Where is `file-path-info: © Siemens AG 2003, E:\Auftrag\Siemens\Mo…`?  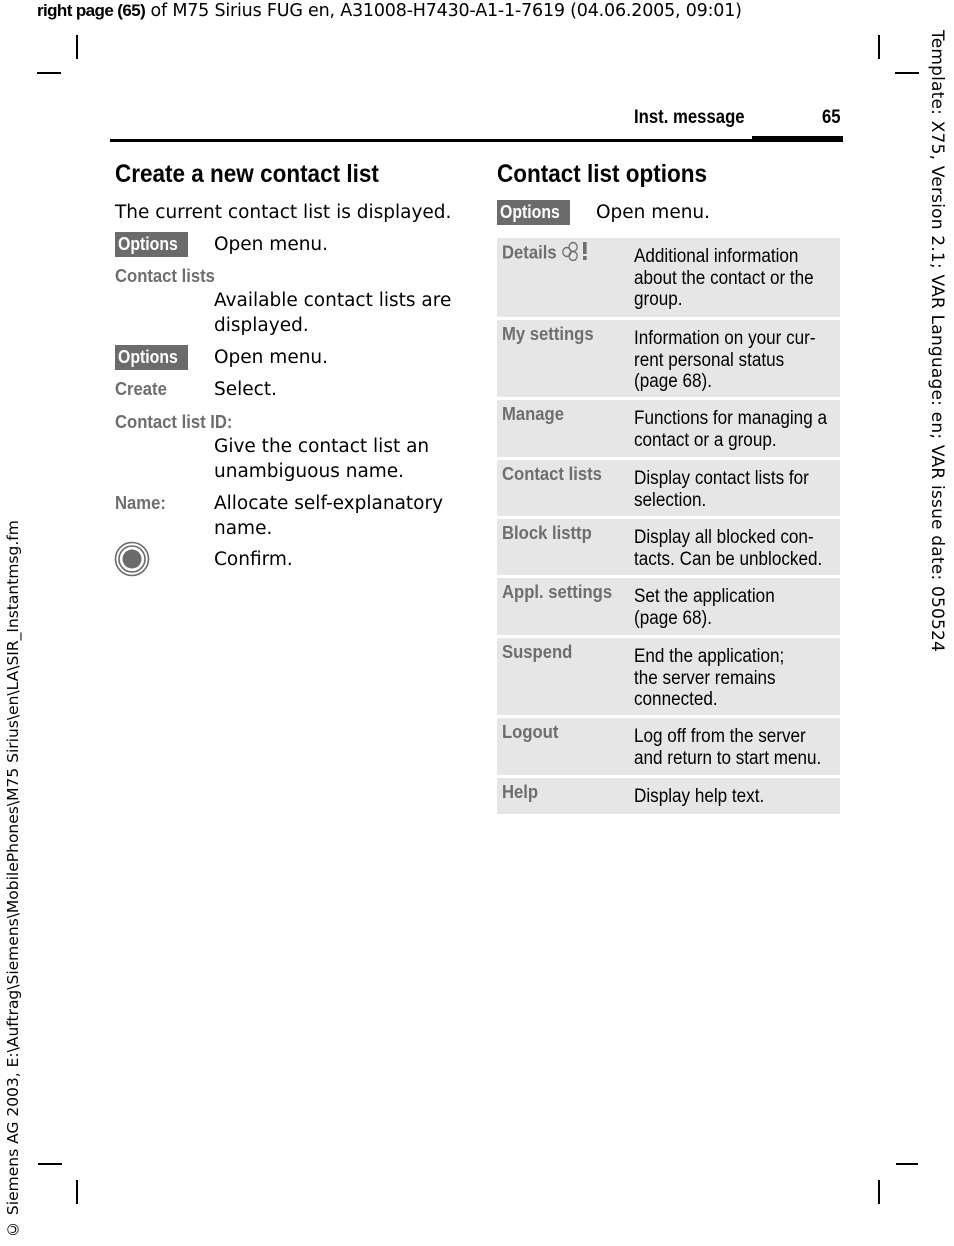
file-path-info: © Siemens AG 2003, E:\Auftrag\Siemens\Mo… is located at coordinates (13, 879).